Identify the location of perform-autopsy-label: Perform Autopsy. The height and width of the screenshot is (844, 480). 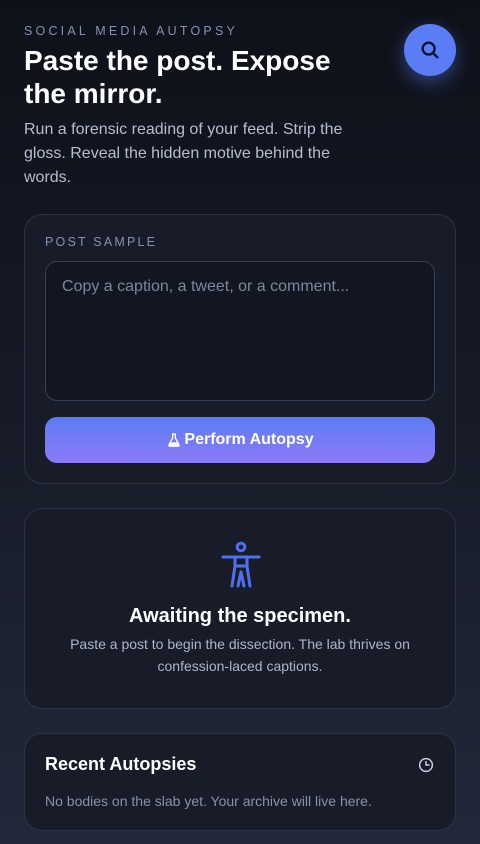
(249, 439).